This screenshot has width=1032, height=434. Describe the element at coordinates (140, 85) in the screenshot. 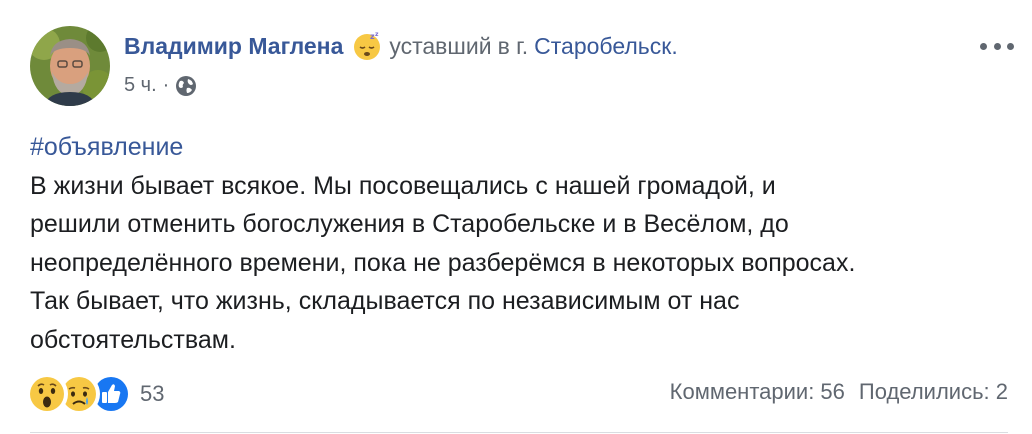

I see `post-timestamp: 5 ч.` at that location.